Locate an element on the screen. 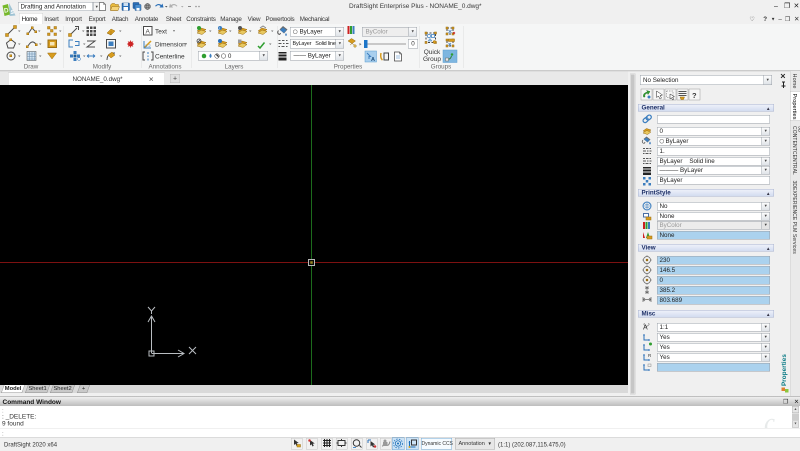 This screenshot has width=800, height=451. svg-text: R is located at coordinates (650, 355).